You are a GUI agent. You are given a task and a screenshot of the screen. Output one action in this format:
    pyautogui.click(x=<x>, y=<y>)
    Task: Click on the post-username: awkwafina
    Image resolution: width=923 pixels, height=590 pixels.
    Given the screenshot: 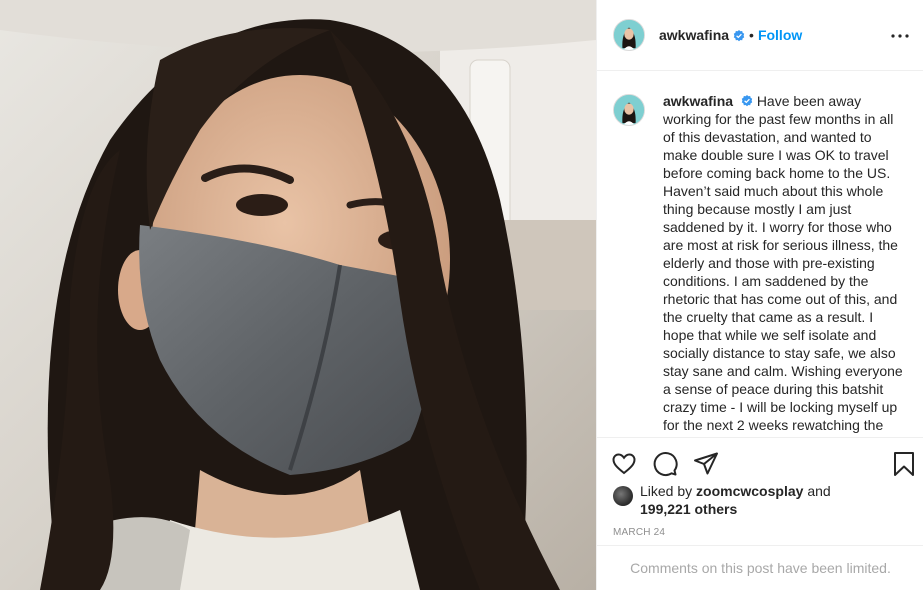 What is the action you would take?
    pyautogui.click(x=694, y=35)
    